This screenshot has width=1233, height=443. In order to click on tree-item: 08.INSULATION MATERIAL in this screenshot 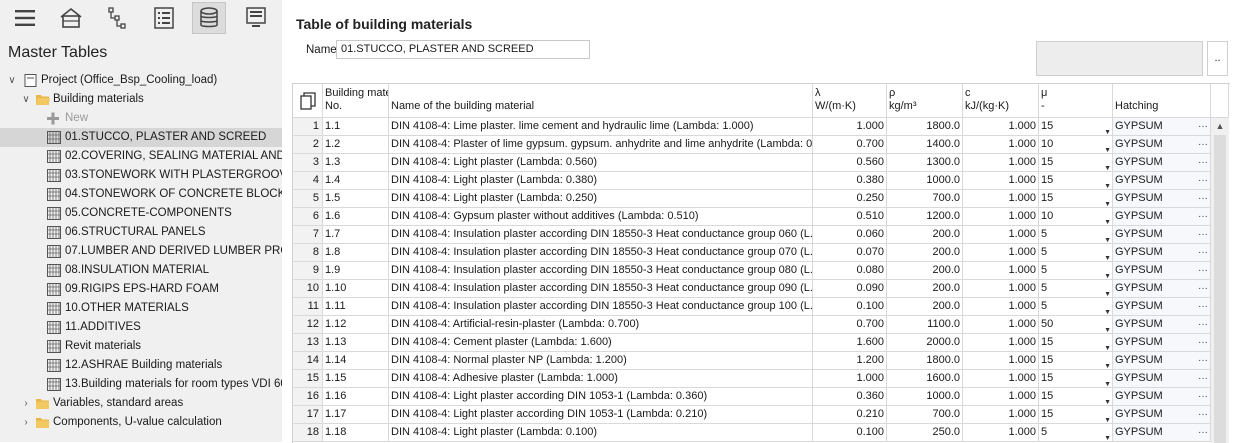, I will do `click(141, 270)`.